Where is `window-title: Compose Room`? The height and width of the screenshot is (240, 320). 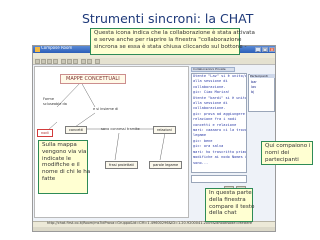 window-title: Compose Room is located at coordinates (57, 47).